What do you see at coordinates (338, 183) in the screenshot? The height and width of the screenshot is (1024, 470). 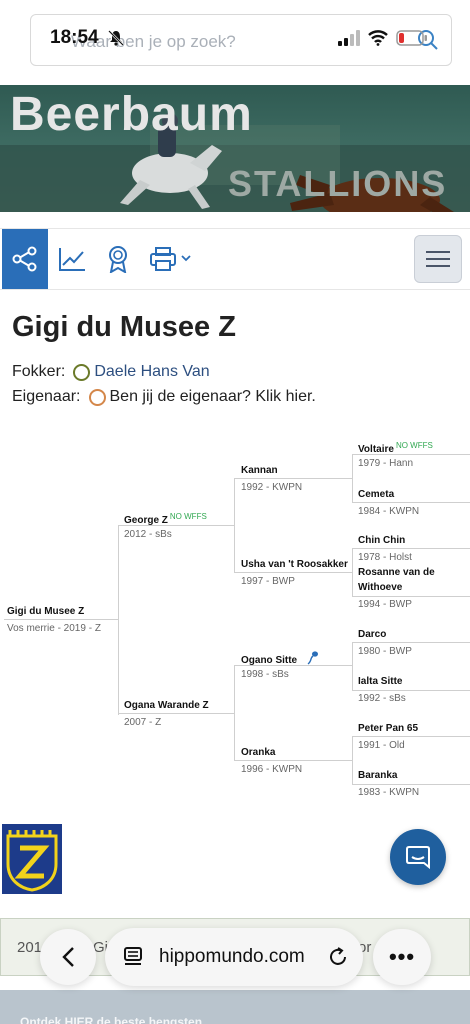 I see `banner-subtitle: STALLIONS` at bounding box center [338, 183].